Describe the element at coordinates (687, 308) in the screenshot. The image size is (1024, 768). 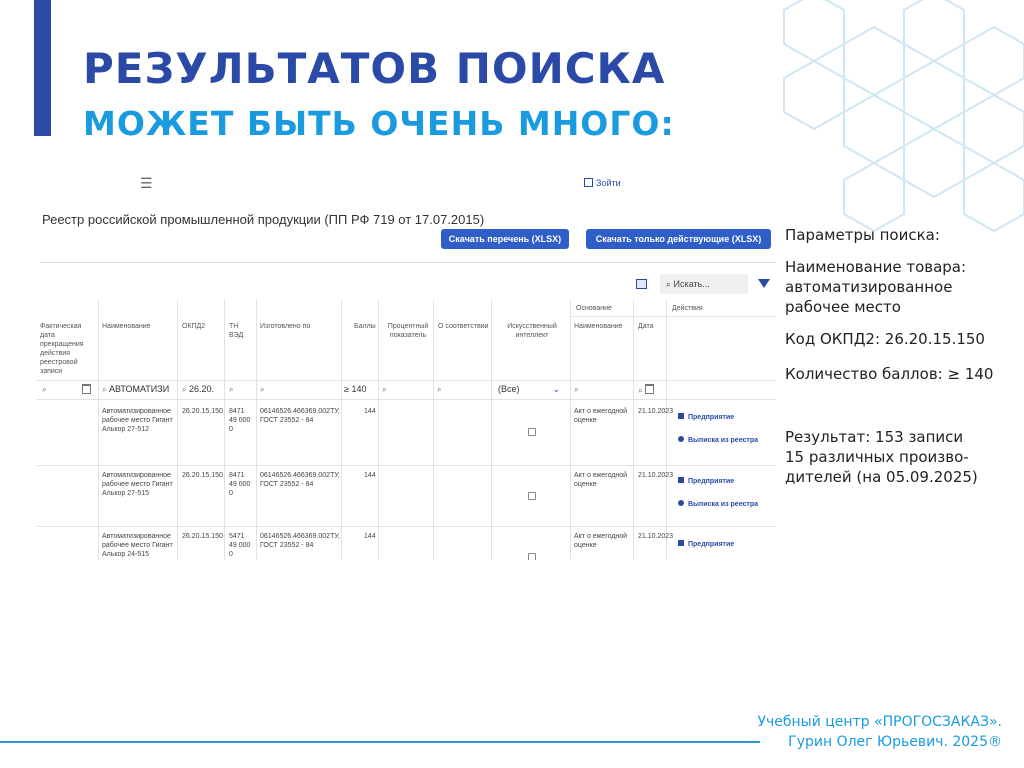
I see `group-header-action: Действия` at that location.